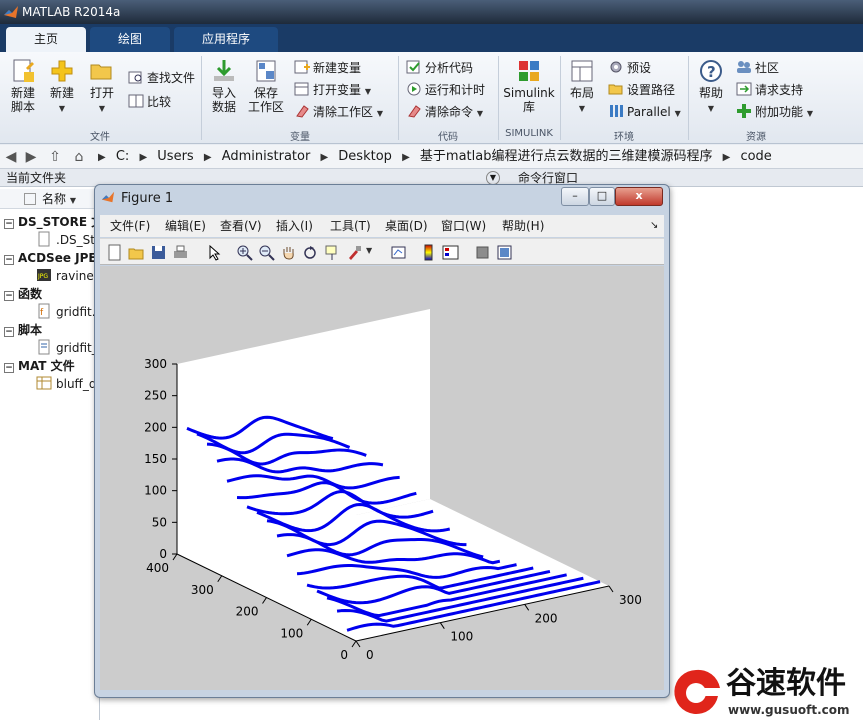 Image resolution: width=863 pixels, height=720 pixels. Describe the element at coordinates (757, 68) in the screenshot. I see `community-button: 社区` at that location.